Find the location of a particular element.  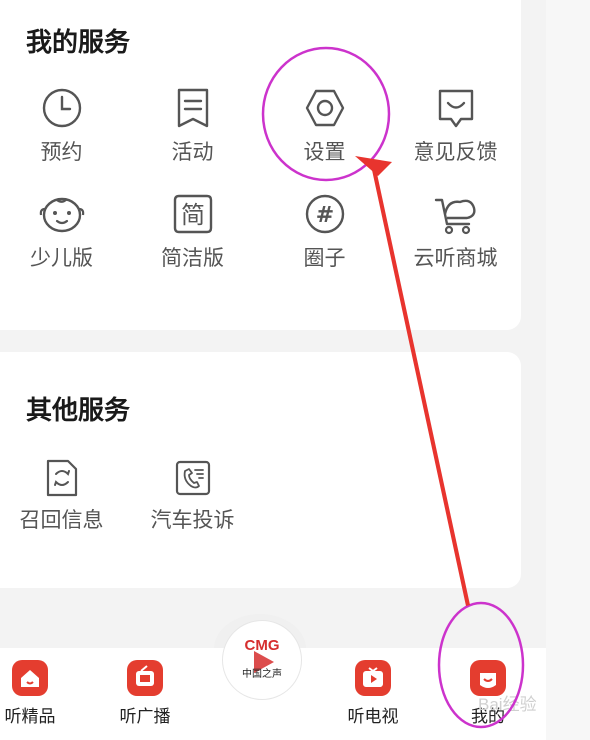

service-circle: # 圈子 is located at coordinates (324, 232).